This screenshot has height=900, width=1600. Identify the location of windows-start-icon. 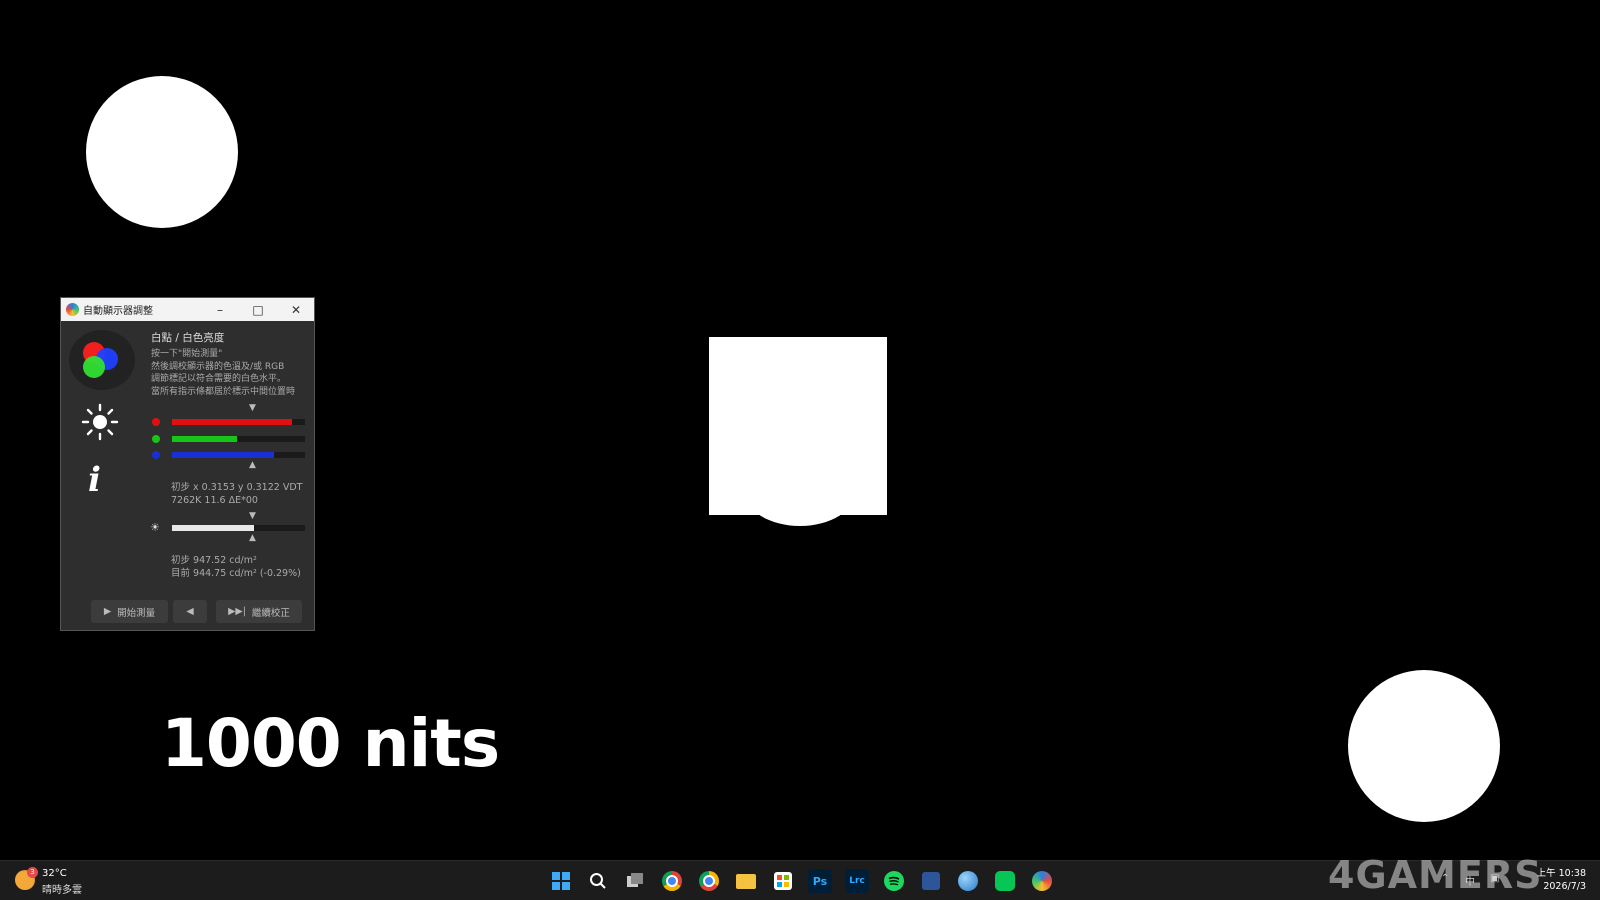
(561, 881).